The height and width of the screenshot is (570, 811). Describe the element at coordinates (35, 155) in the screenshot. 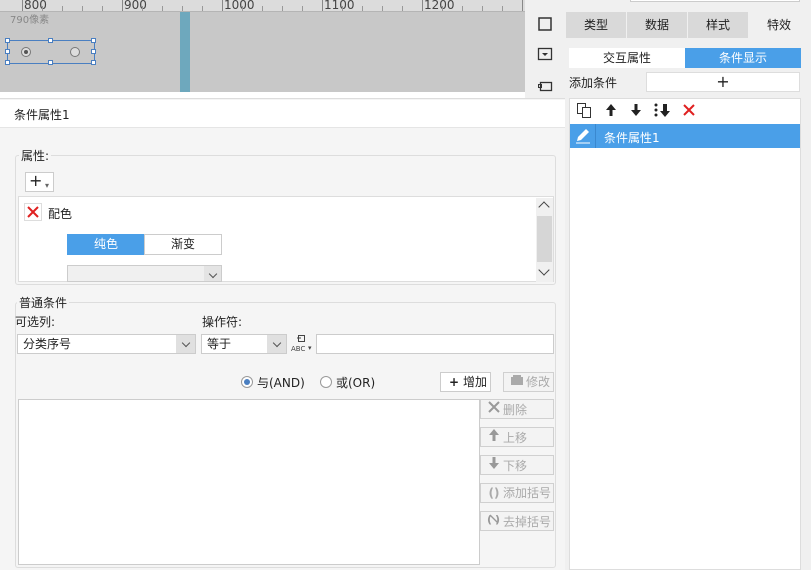

I see `attributes-label: 属性:` at that location.